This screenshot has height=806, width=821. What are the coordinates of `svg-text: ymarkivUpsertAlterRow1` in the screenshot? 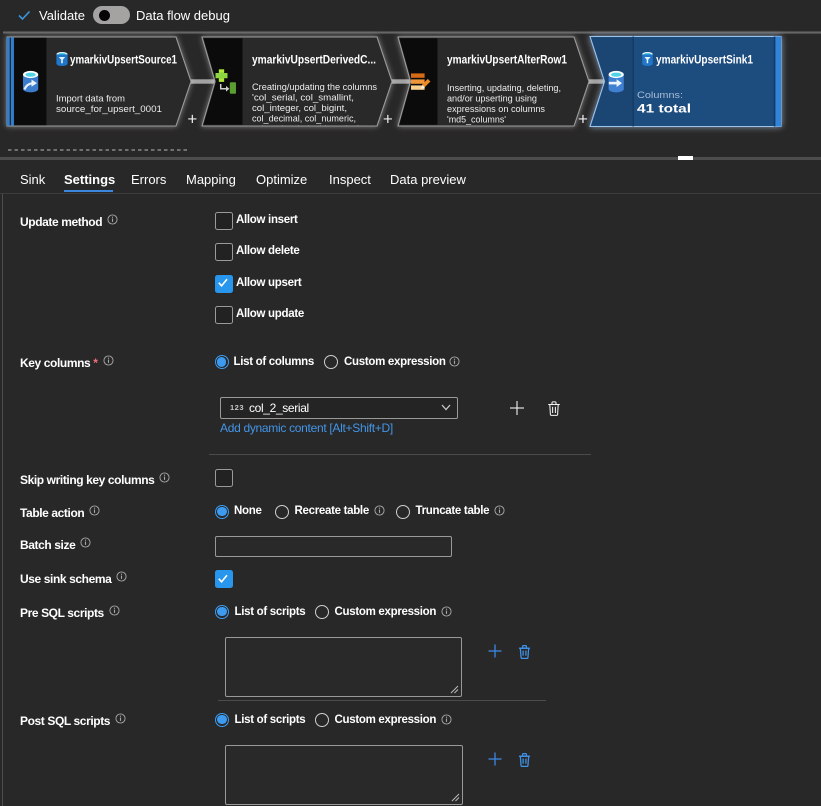 It's located at (507, 60).